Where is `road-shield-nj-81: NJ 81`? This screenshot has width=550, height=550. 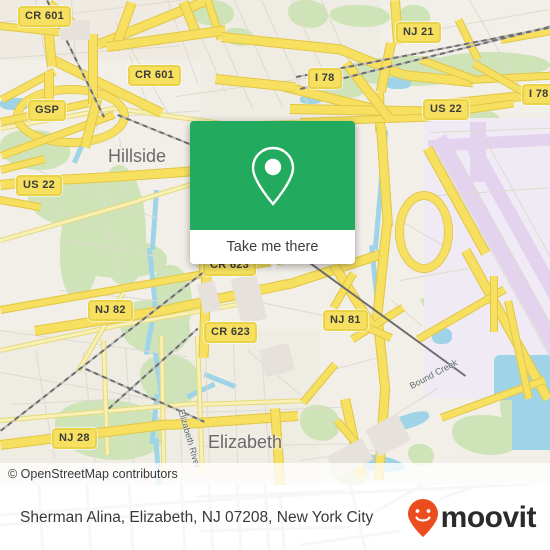 road-shield-nj-81: NJ 81 is located at coordinates (345, 320).